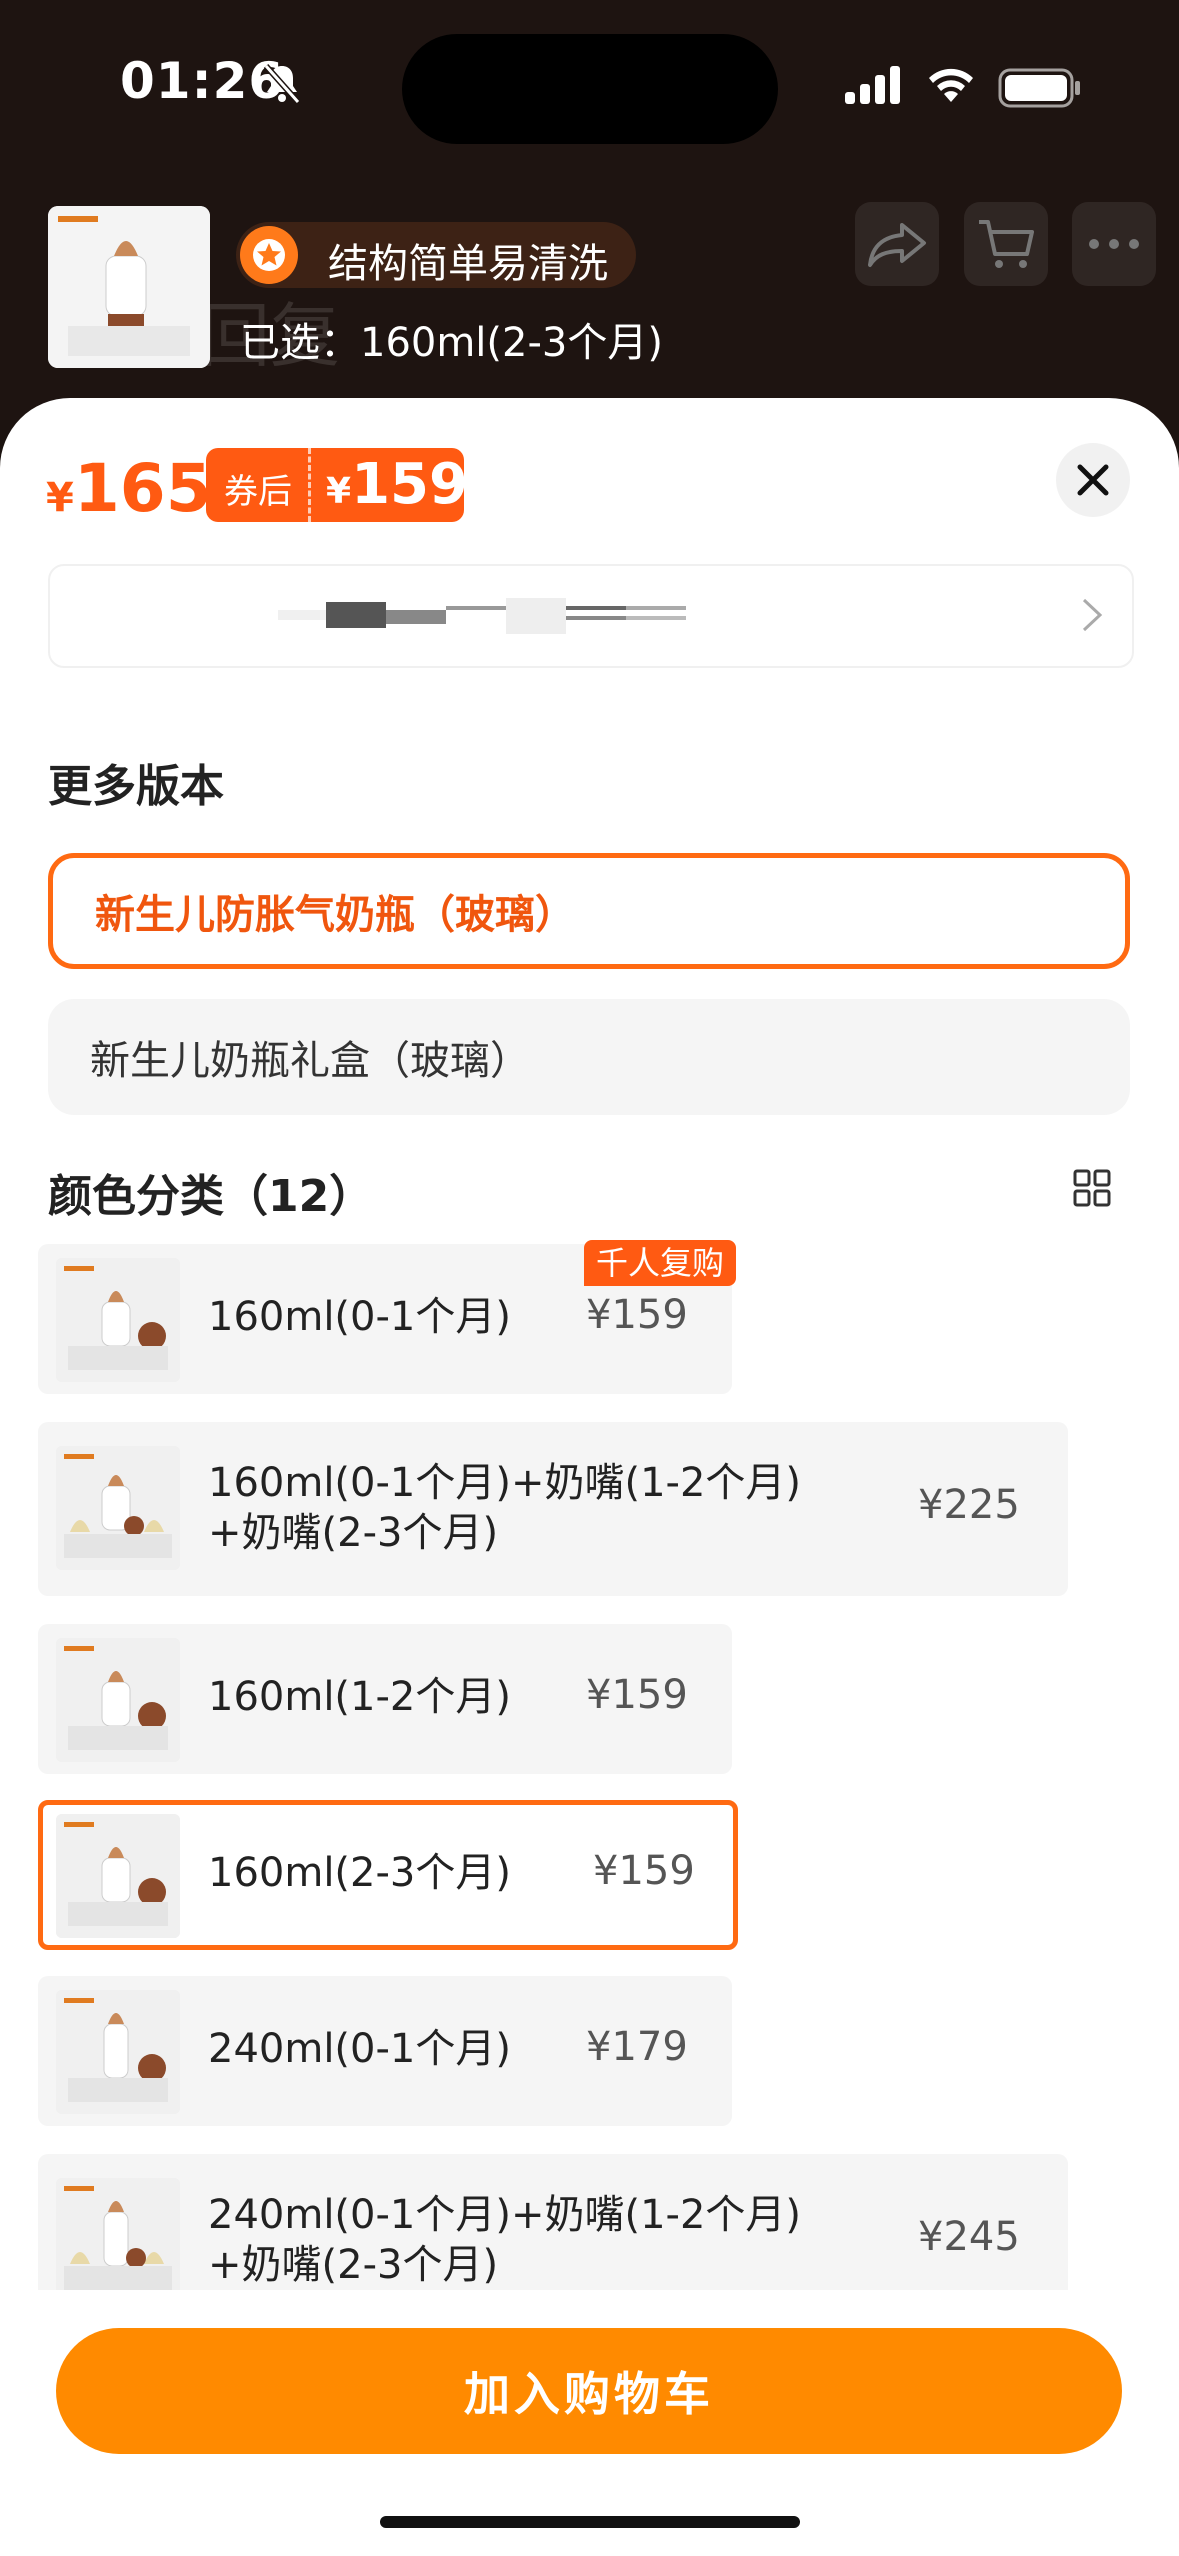 This screenshot has width=1179, height=2556. I want to click on badge-medal-icon, so click(269, 255).